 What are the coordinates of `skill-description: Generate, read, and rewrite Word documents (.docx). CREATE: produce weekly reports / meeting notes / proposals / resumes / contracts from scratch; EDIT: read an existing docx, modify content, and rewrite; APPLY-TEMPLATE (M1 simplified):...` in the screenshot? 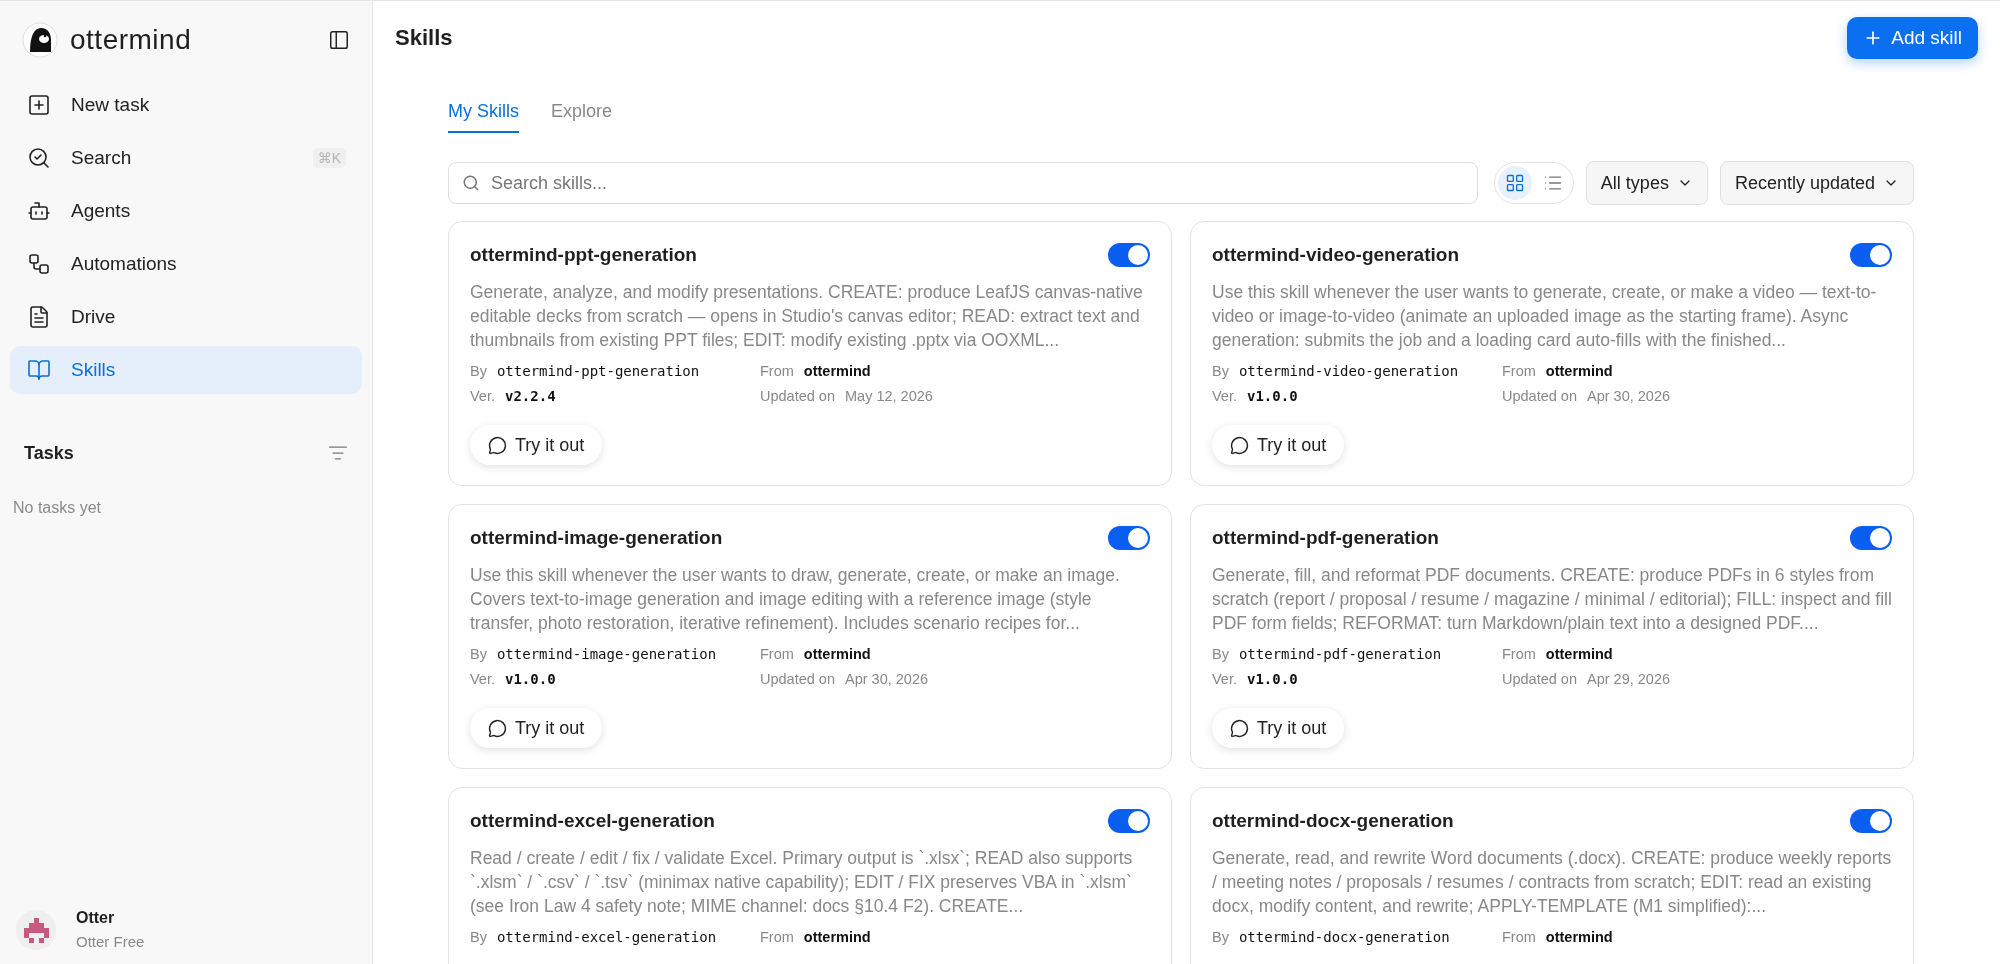 It's located at (1552, 882).